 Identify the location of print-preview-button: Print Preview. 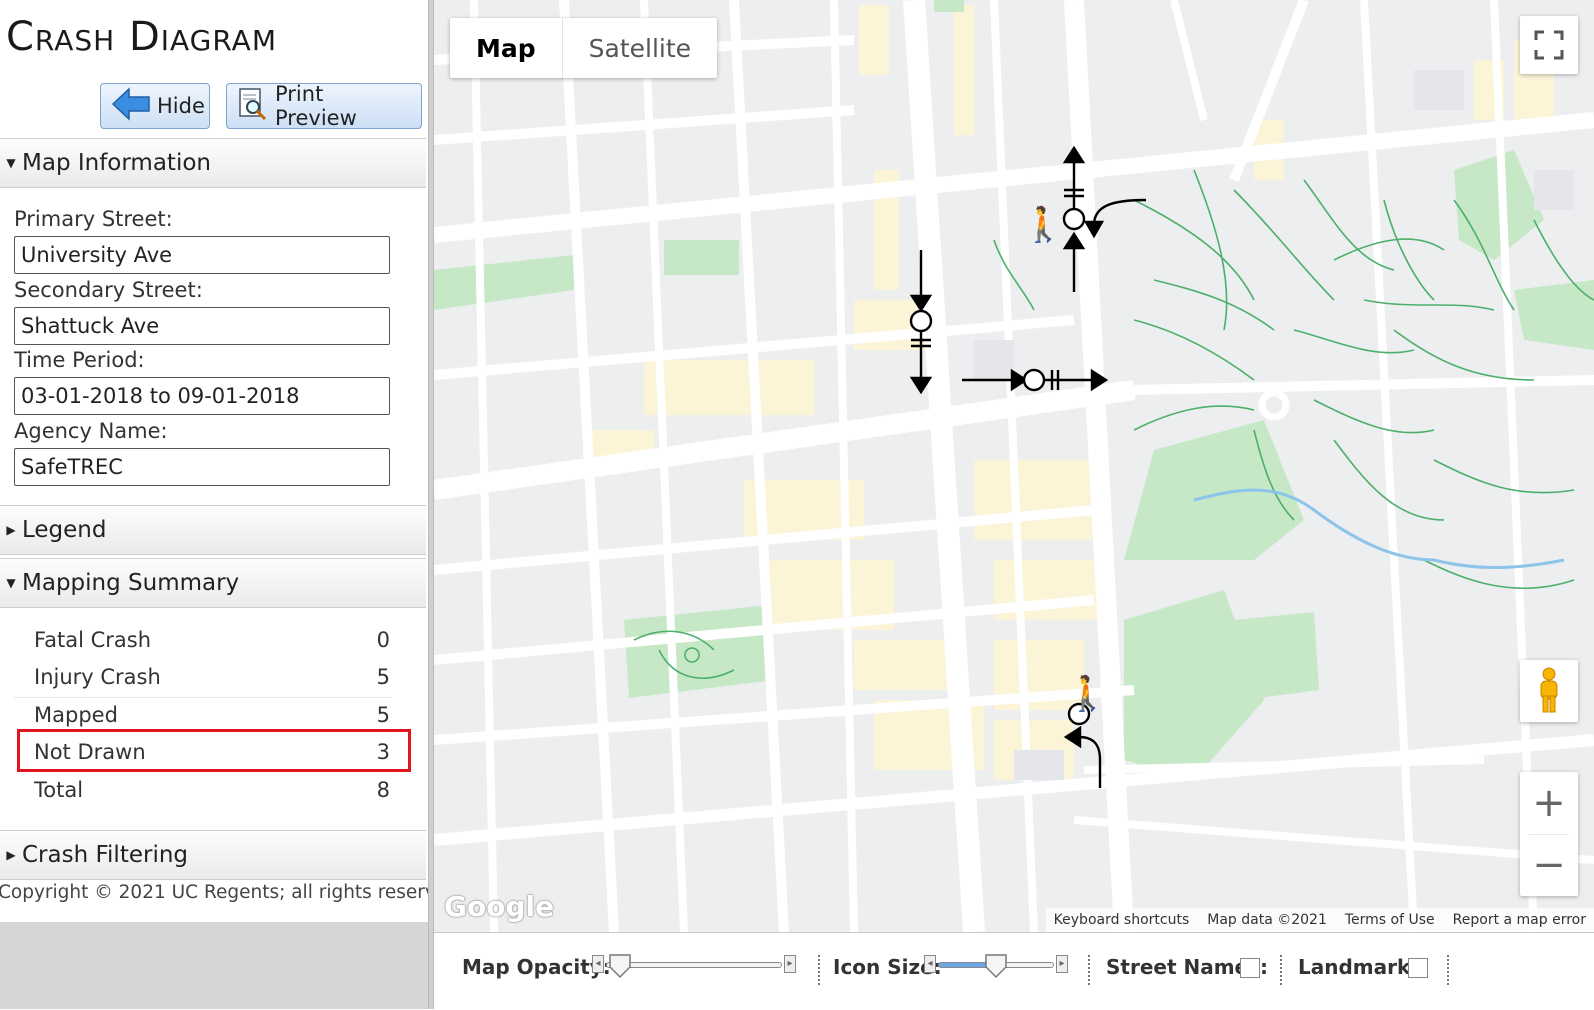
(324, 106).